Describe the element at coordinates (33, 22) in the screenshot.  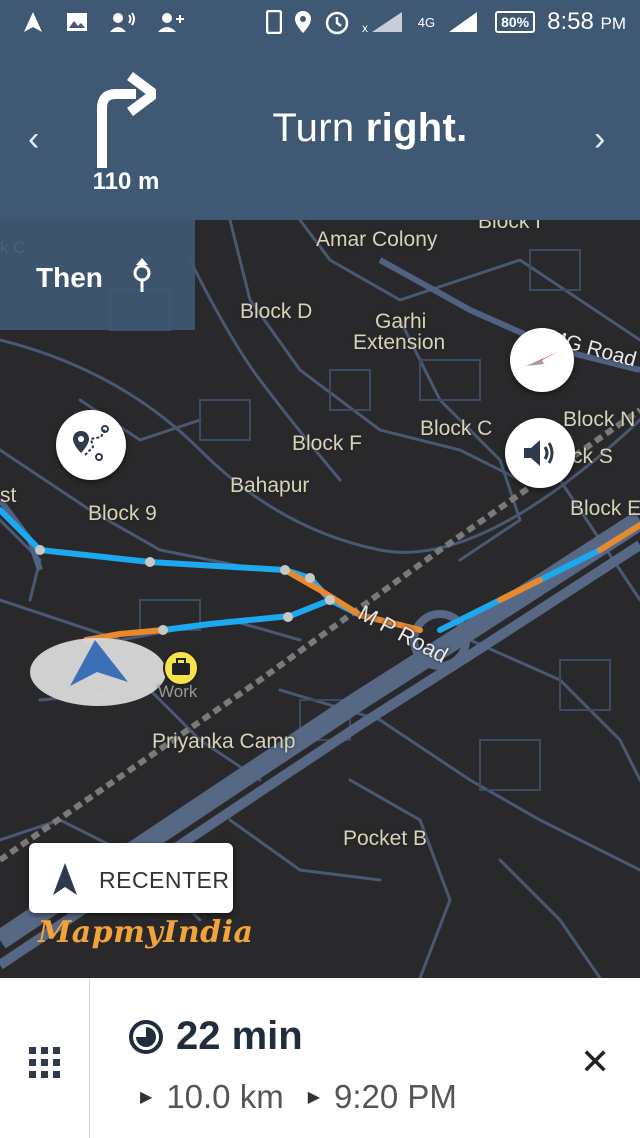
I see `navigation-arrow-icon` at that location.